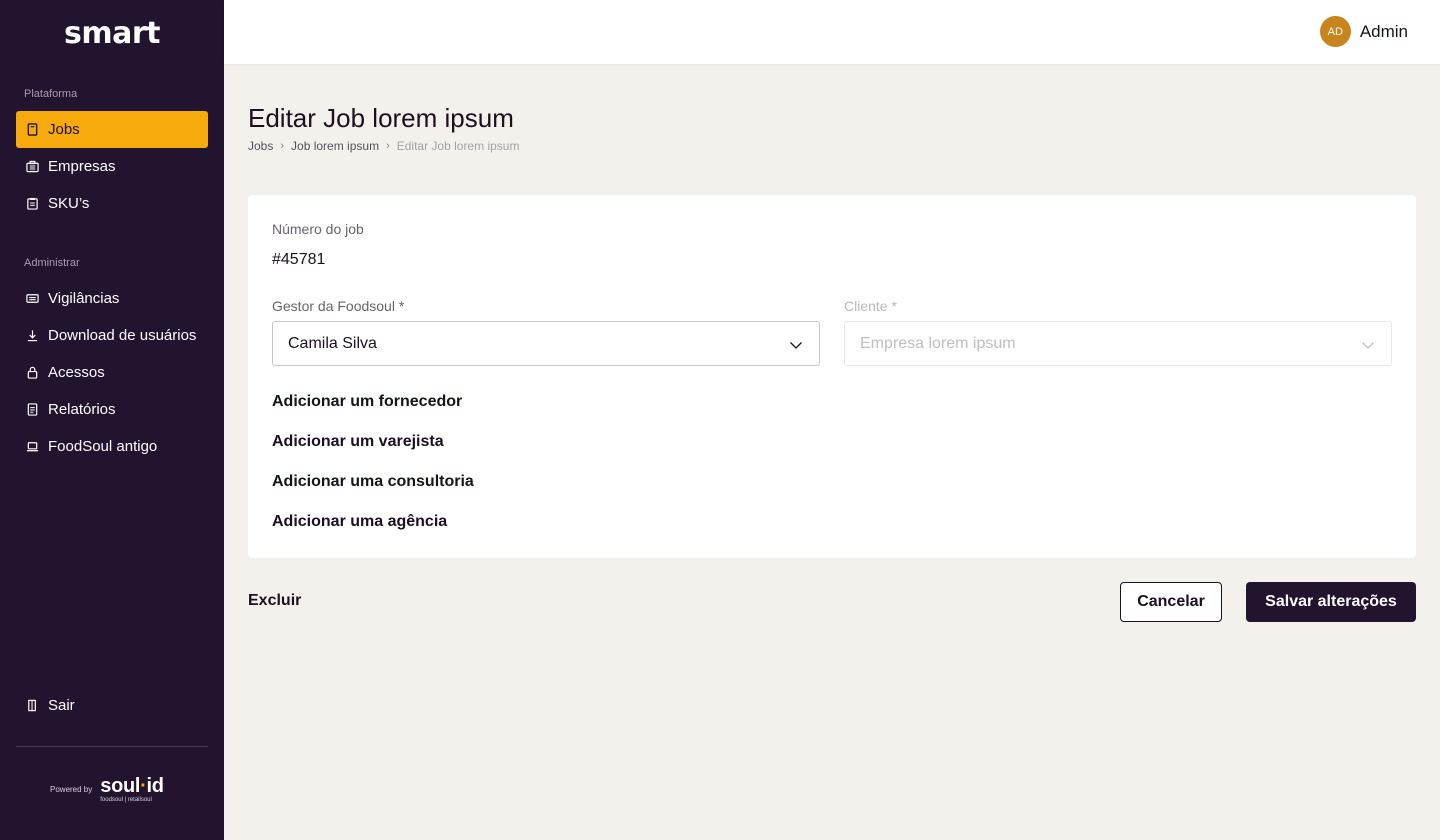 Image resolution: width=1440 pixels, height=840 pixels. Describe the element at coordinates (112, 203) in the screenshot. I see `sidebar-item-skus: SKU’s` at that location.